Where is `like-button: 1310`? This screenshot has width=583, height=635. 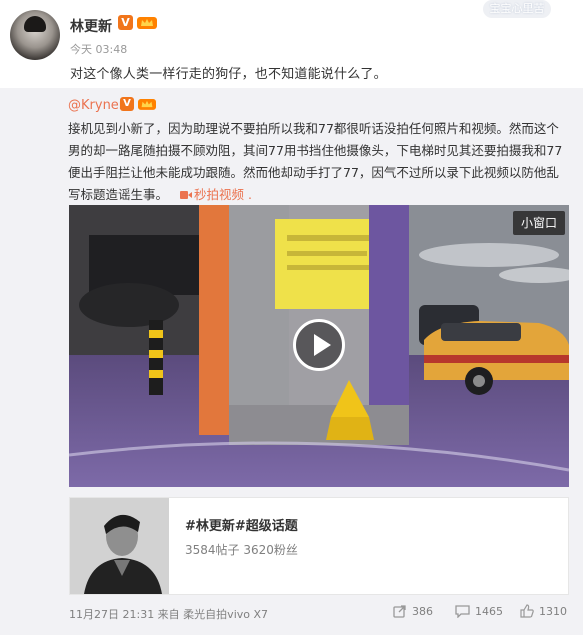 like-button: 1310 is located at coordinates (543, 611).